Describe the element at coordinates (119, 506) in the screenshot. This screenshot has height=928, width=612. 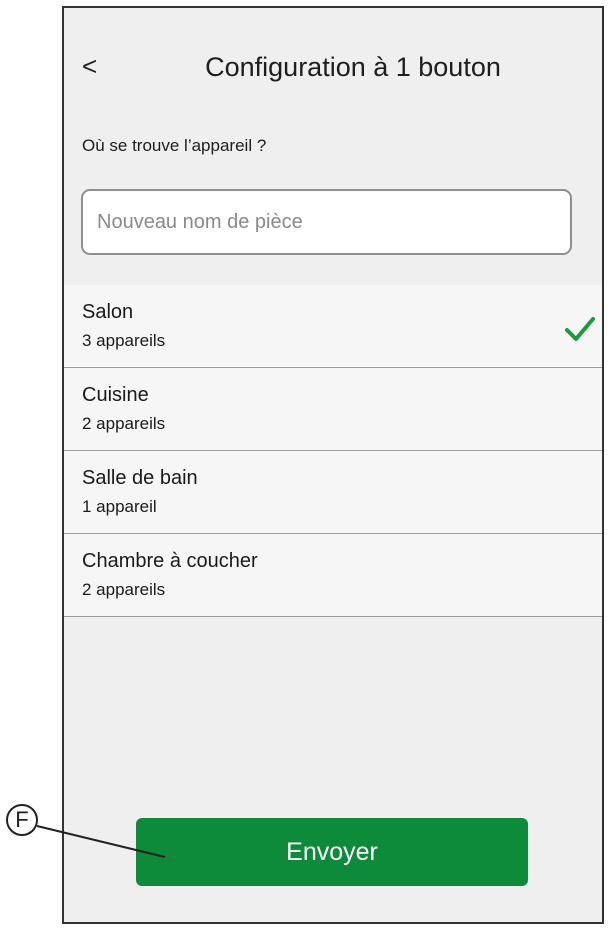
I see `room-device-count: 1 appareil` at that location.